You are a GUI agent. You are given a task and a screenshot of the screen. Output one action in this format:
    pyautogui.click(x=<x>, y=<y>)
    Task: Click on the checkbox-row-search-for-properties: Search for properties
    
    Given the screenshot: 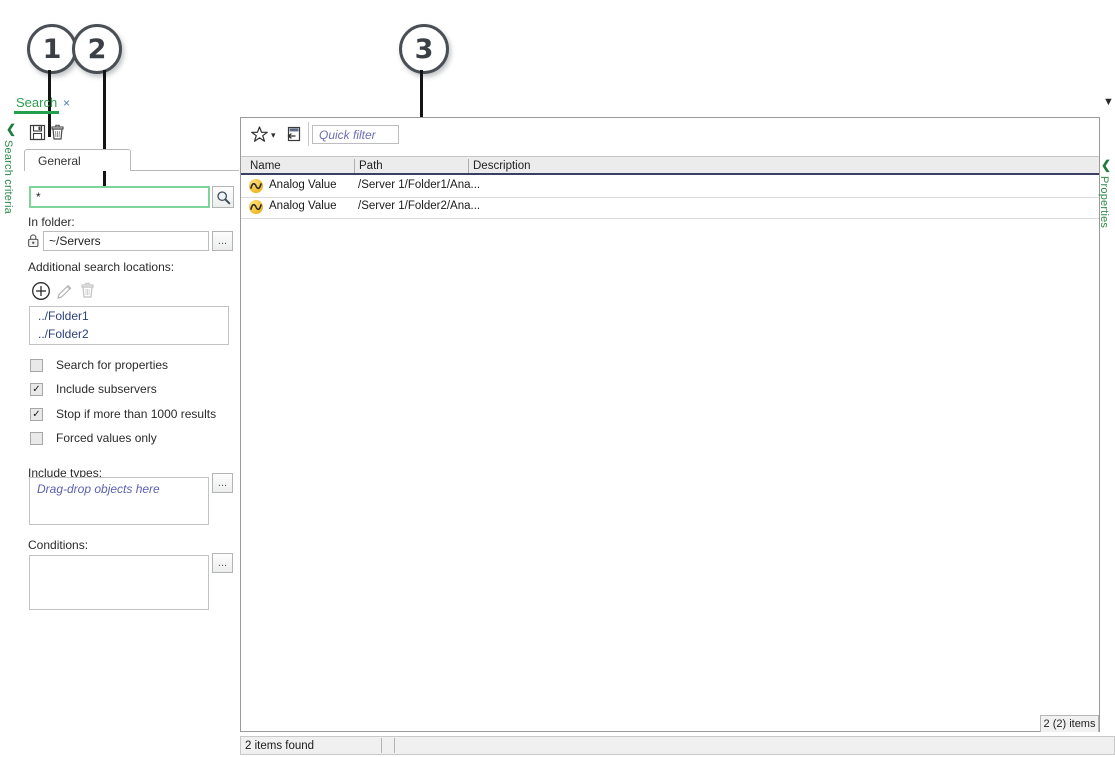 What is the action you would take?
    pyautogui.click(x=99, y=365)
    